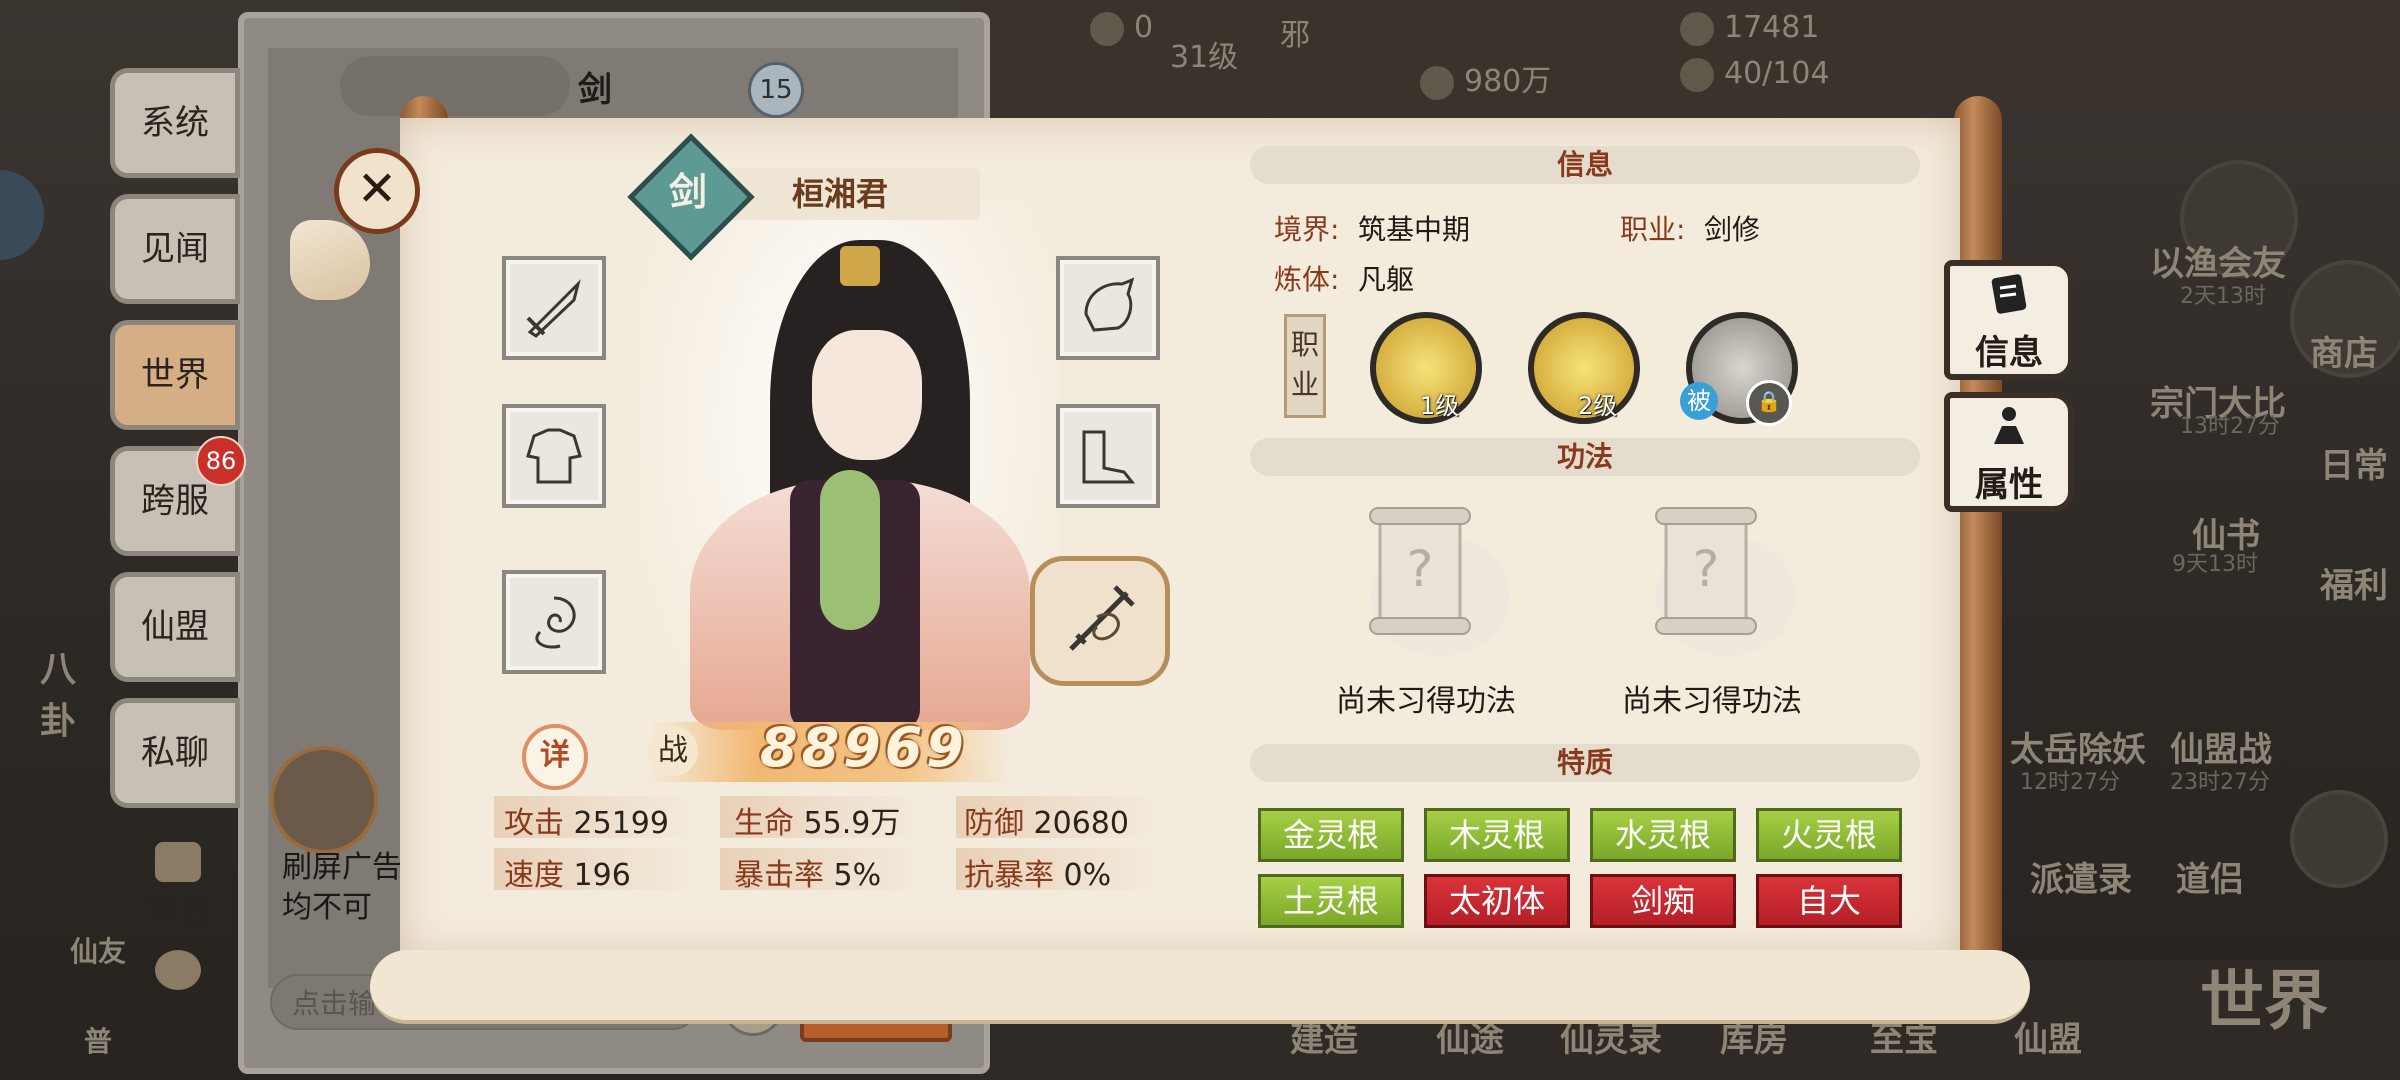 The image size is (2400, 1080). Describe the element at coordinates (534, 823) in the screenshot. I see `stat-attack-key: 攻击` at that location.